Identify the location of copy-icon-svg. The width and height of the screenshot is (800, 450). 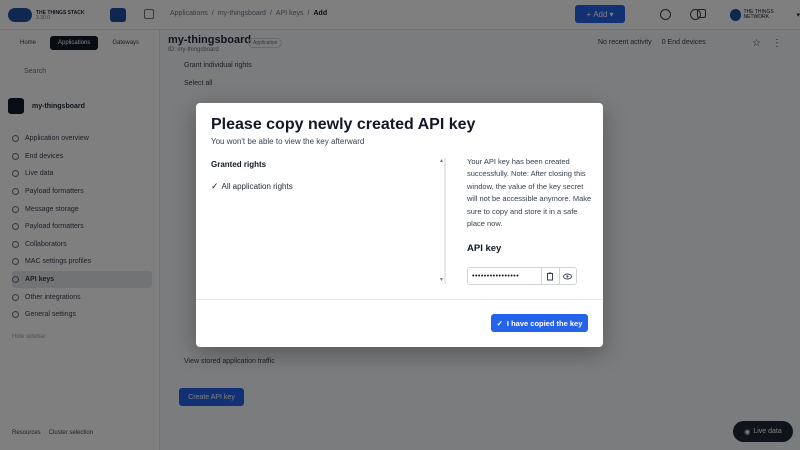
(550, 276).